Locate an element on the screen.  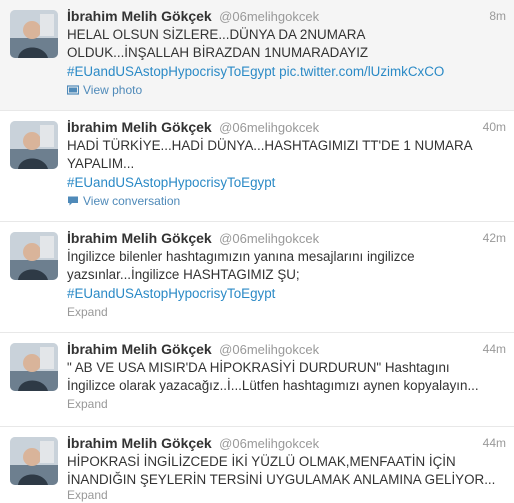
tweet-text-line: HELAL OLSUN SİZLERE...DÜNYA DA 2NUMARA is located at coordinates (216, 34).